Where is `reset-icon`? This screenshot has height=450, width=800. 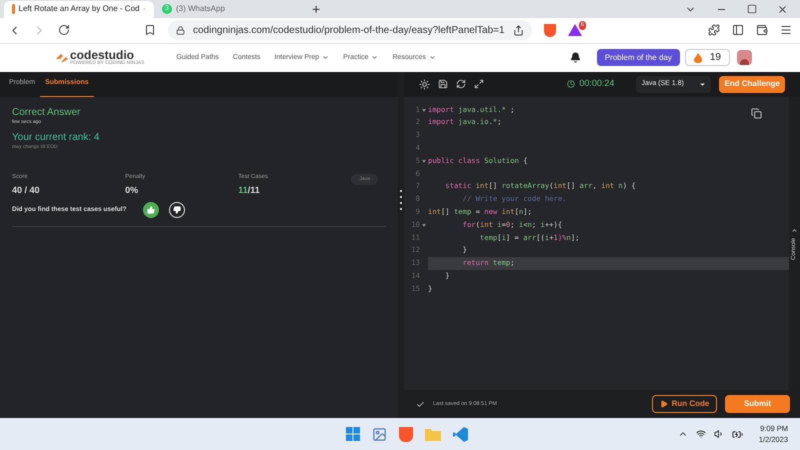
reset-icon is located at coordinates (461, 84).